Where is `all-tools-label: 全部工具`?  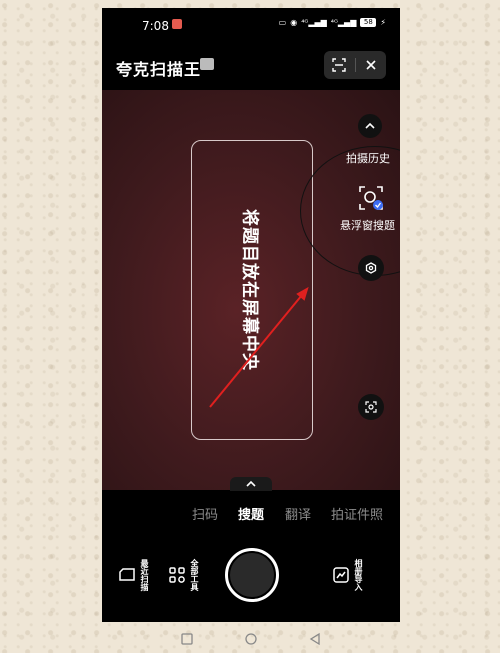 all-tools-label: 全部工具 is located at coordinates (194, 575).